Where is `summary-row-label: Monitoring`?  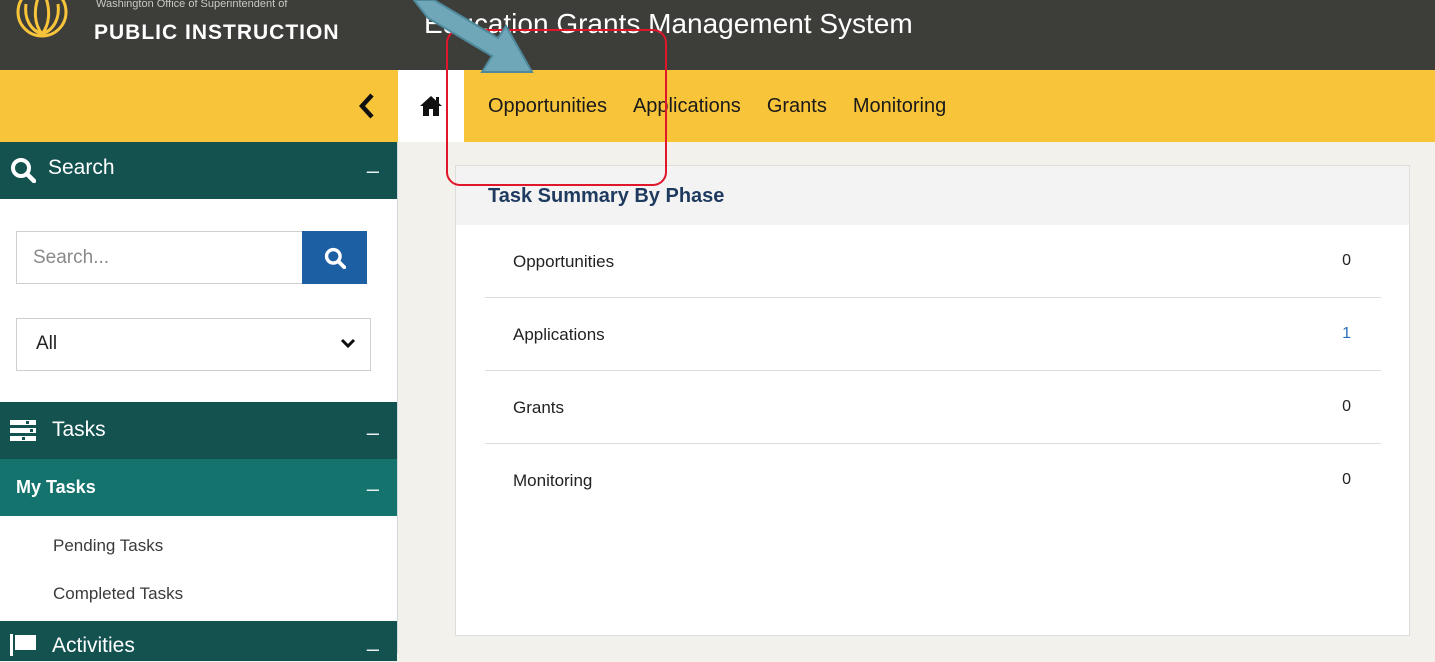
summary-row-label: Monitoring is located at coordinates (553, 480).